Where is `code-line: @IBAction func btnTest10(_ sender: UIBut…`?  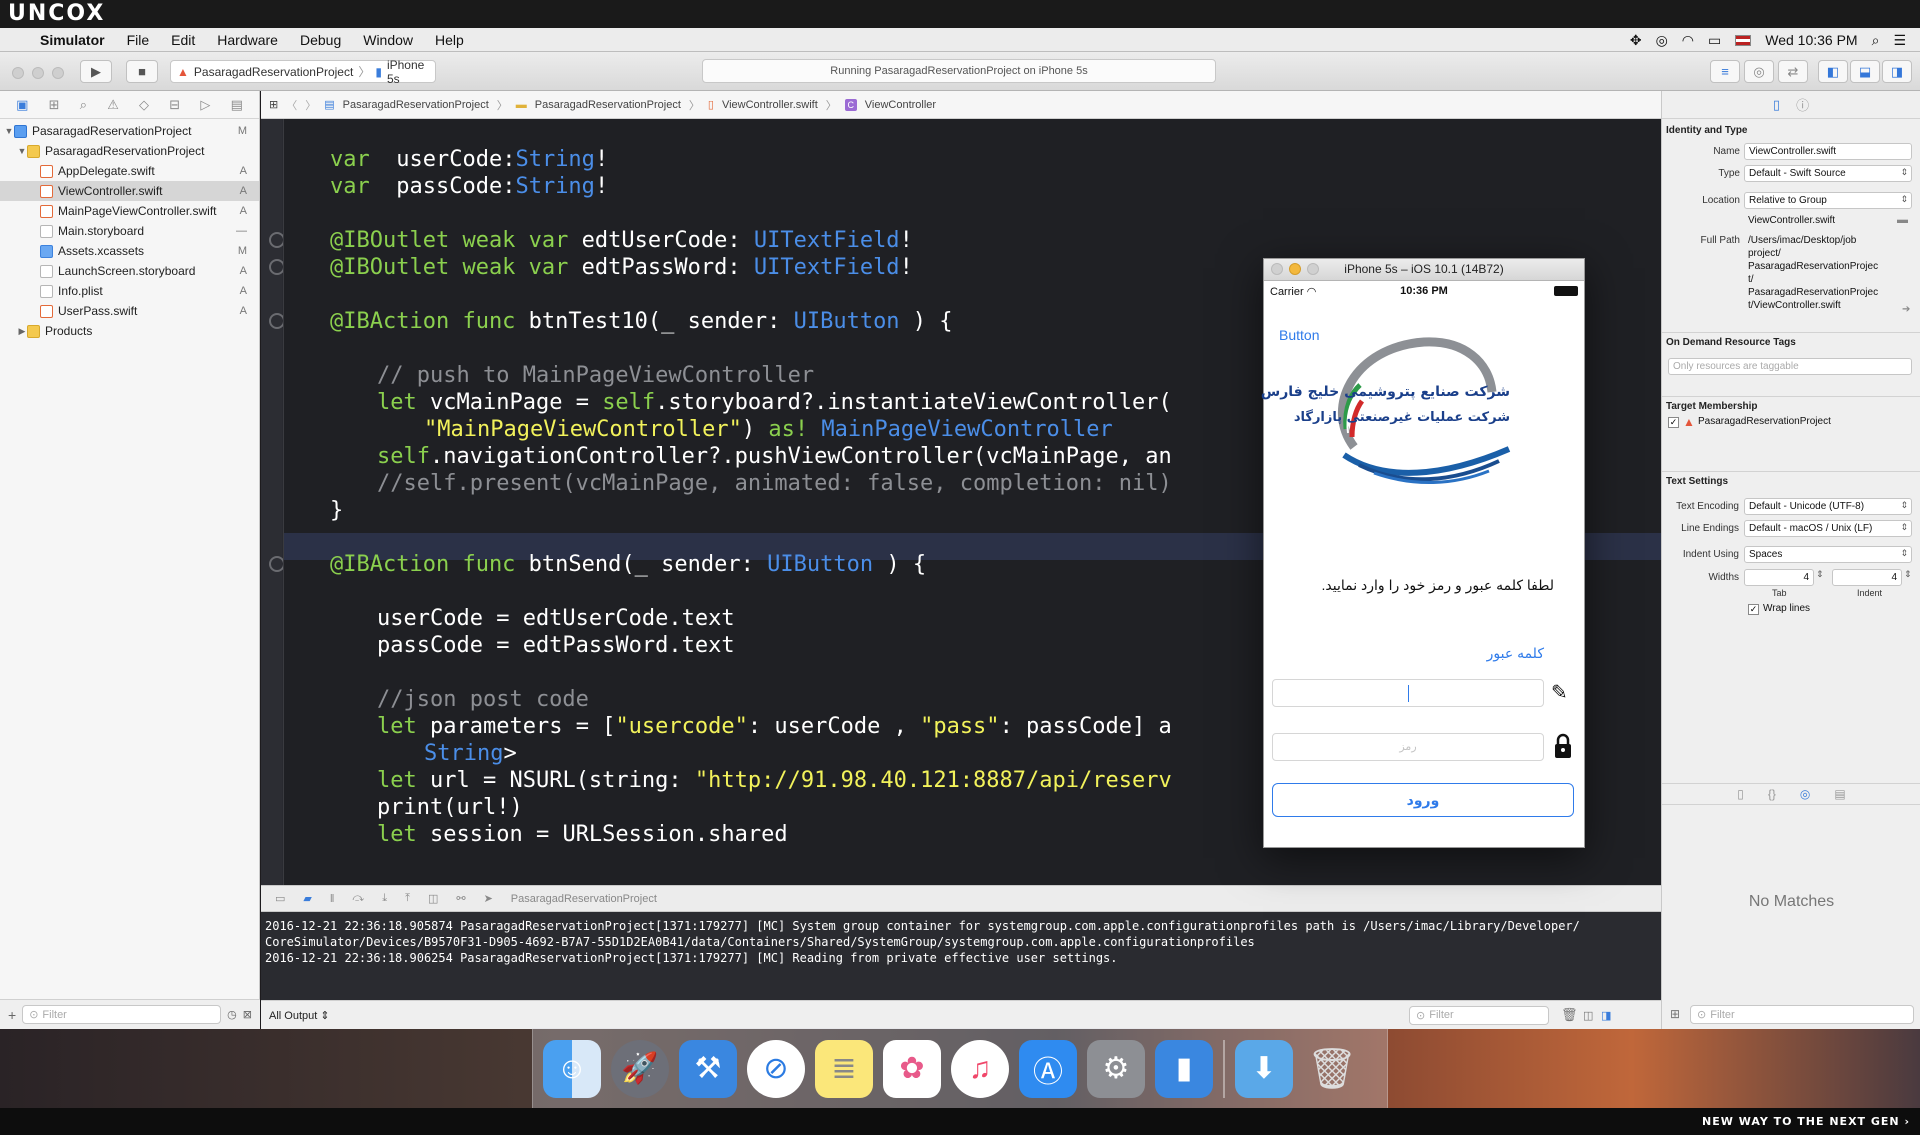
code-line: @IBAction func btnTest10(_ sender: UIBut… is located at coordinates (641, 321).